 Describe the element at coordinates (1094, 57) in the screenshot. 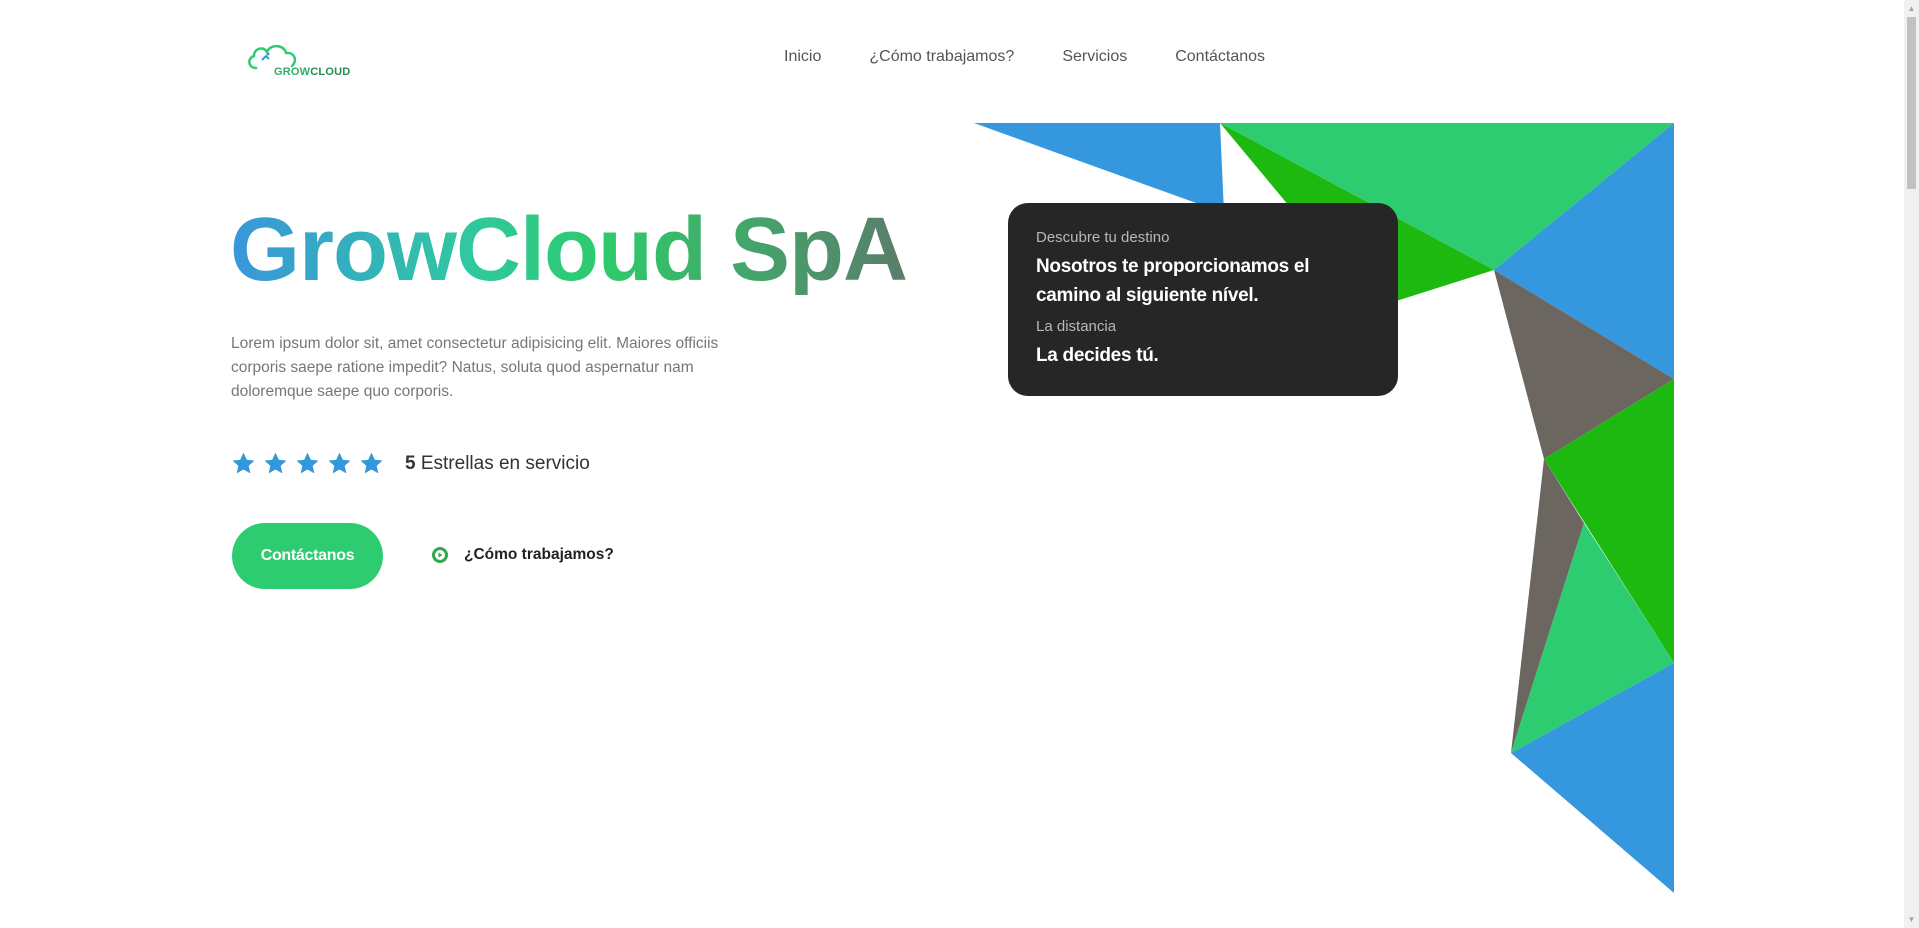

I see `nav-servicios: Servicios` at that location.